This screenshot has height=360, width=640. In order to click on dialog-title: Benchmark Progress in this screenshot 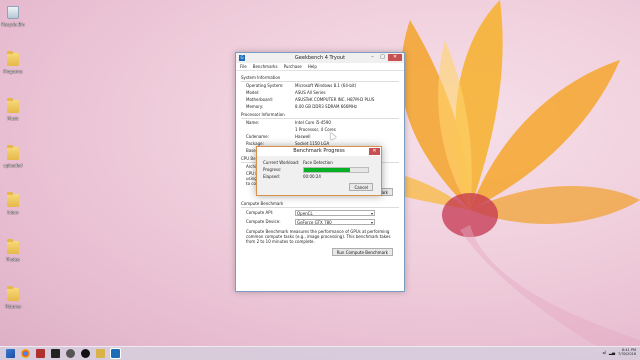, I will do `click(319, 151)`.